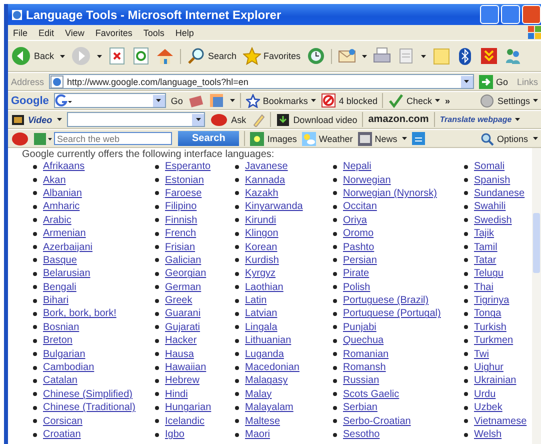 The height and width of the screenshot is (444, 541). I want to click on pages-icon, so click(216, 100).